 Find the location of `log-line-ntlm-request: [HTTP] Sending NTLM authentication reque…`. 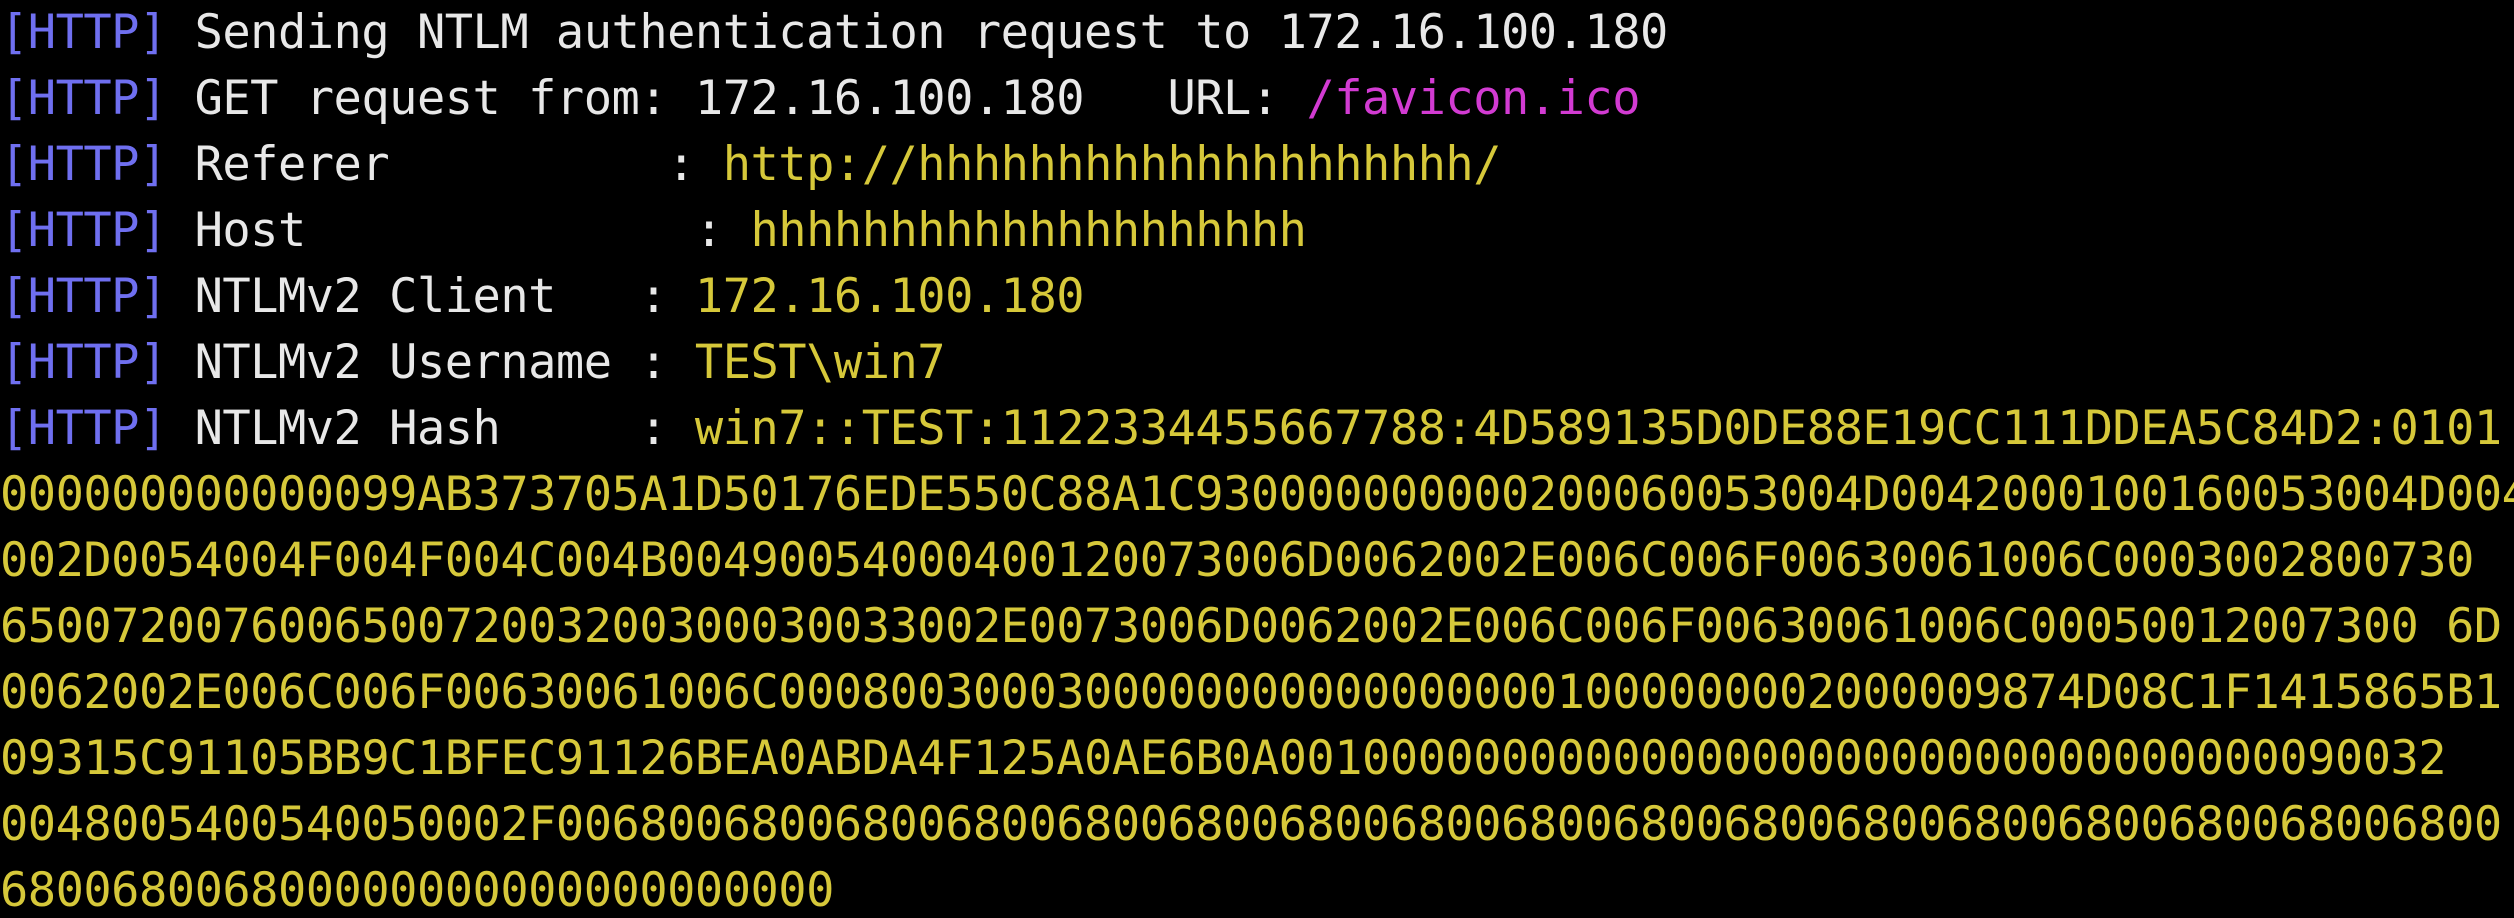

log-line-ntlm-request: [HTTP] Sending NTLM authentication reque… is located at coordinates (1257, 33).